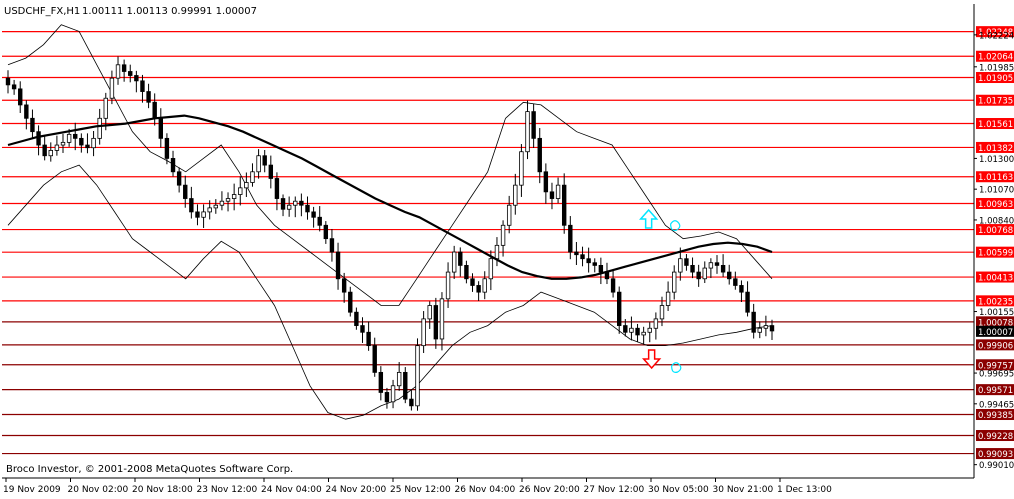 The image size is (1014, 499). What do you see at coordinates (995, 333) in the screenshot?
I see `current-price-label: 1.00007` at bounding box center [995, 333].